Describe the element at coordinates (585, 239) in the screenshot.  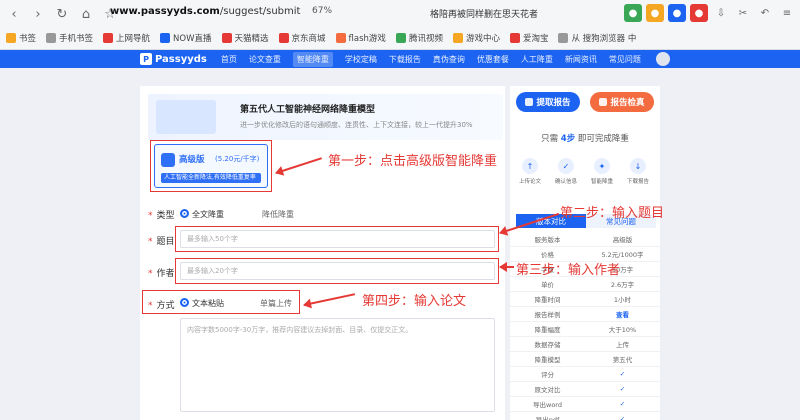
I see `table-row: 服务版本 高级版` at that location.